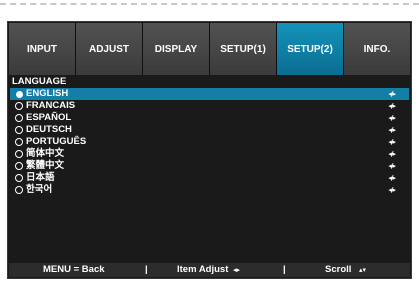 The width and height of the screenshot is (419, 281). Describe the element at coordinates (51, 105) in the screenshot. I see `language-label: FRANCAIS` at that location.